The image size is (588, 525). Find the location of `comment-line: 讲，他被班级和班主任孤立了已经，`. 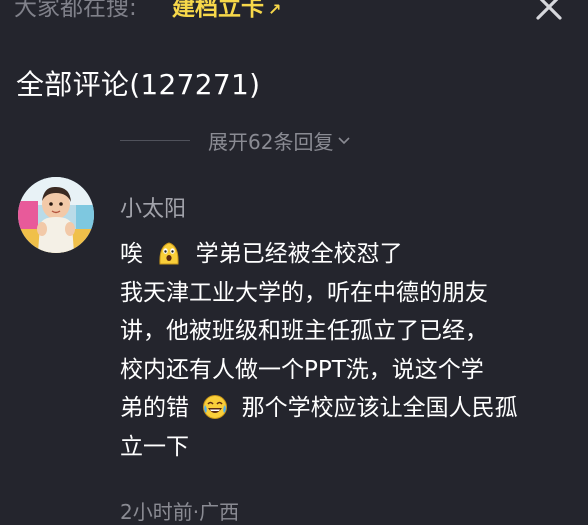

comment-line: 讲，他被班级和班主任孤立了已经， is located at coordinates (347, 331).